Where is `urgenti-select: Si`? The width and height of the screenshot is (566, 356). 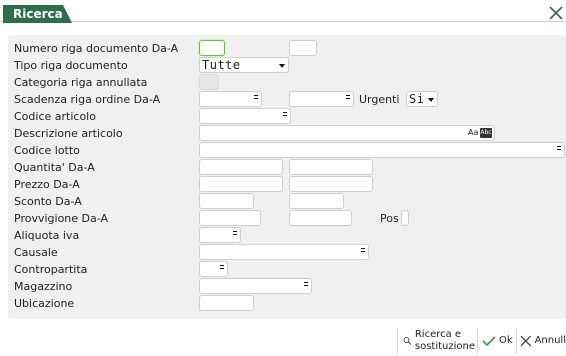
urgenti-select: Si is located at coordinates (422, 99).